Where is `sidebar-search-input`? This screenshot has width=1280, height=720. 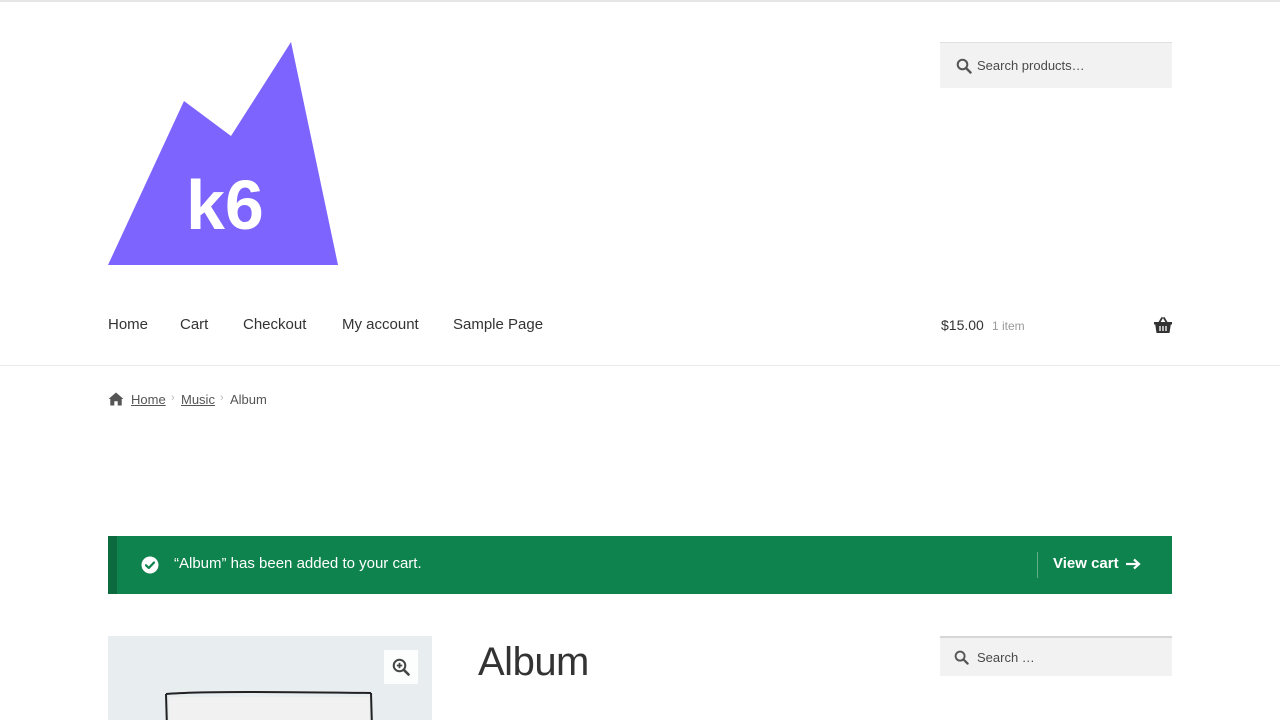
sidebar-search-input is located at coordinates (1072, 657).